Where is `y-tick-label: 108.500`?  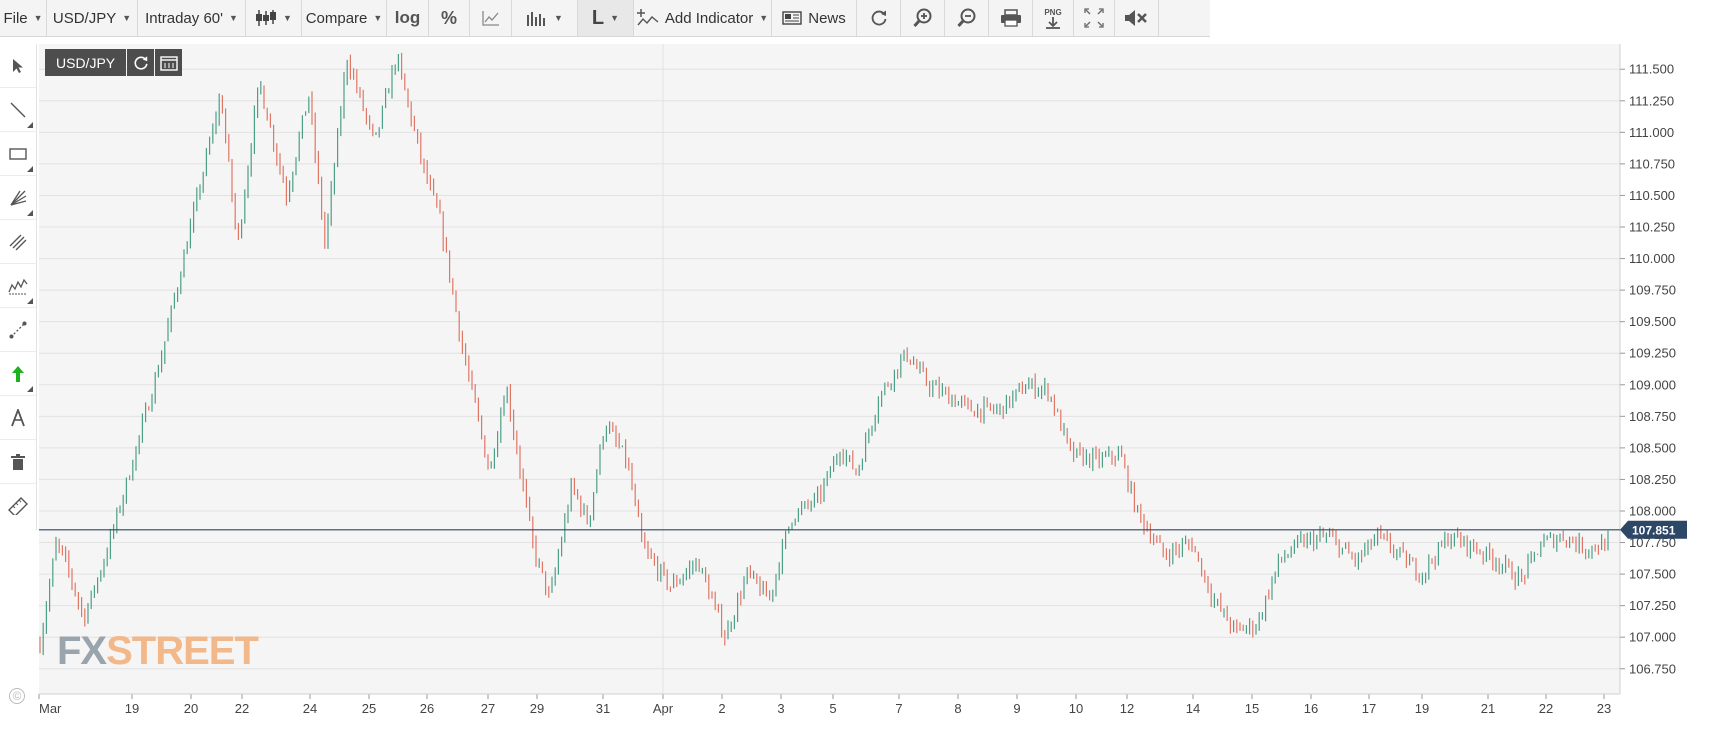
y-tick-label: 108.500 is located at coordinates (1652, 447).